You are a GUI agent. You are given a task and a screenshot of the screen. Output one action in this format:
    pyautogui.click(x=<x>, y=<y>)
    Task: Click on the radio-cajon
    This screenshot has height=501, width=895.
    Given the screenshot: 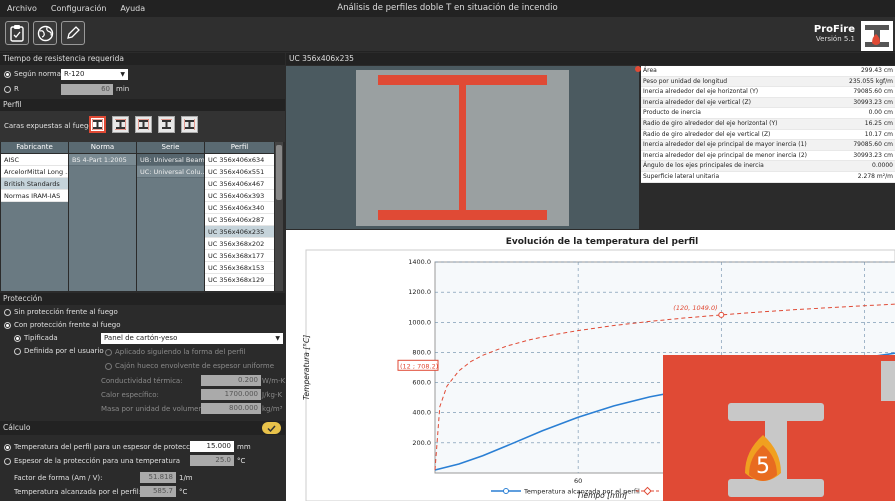 What is the action you would take?
    pyautogui.click(x=108, y=366)
    